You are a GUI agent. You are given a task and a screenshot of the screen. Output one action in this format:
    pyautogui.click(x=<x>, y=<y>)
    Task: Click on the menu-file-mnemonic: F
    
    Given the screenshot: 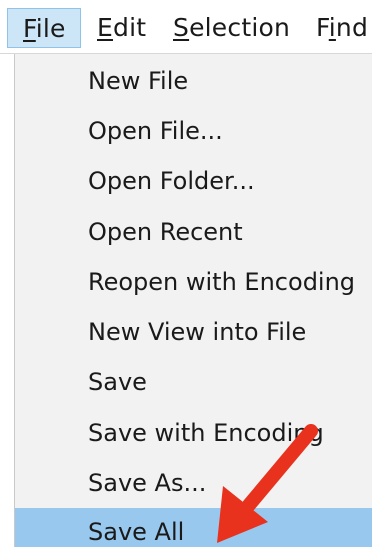 What is the action you would take?
    pyautogui.click(x=29, y=28)
    